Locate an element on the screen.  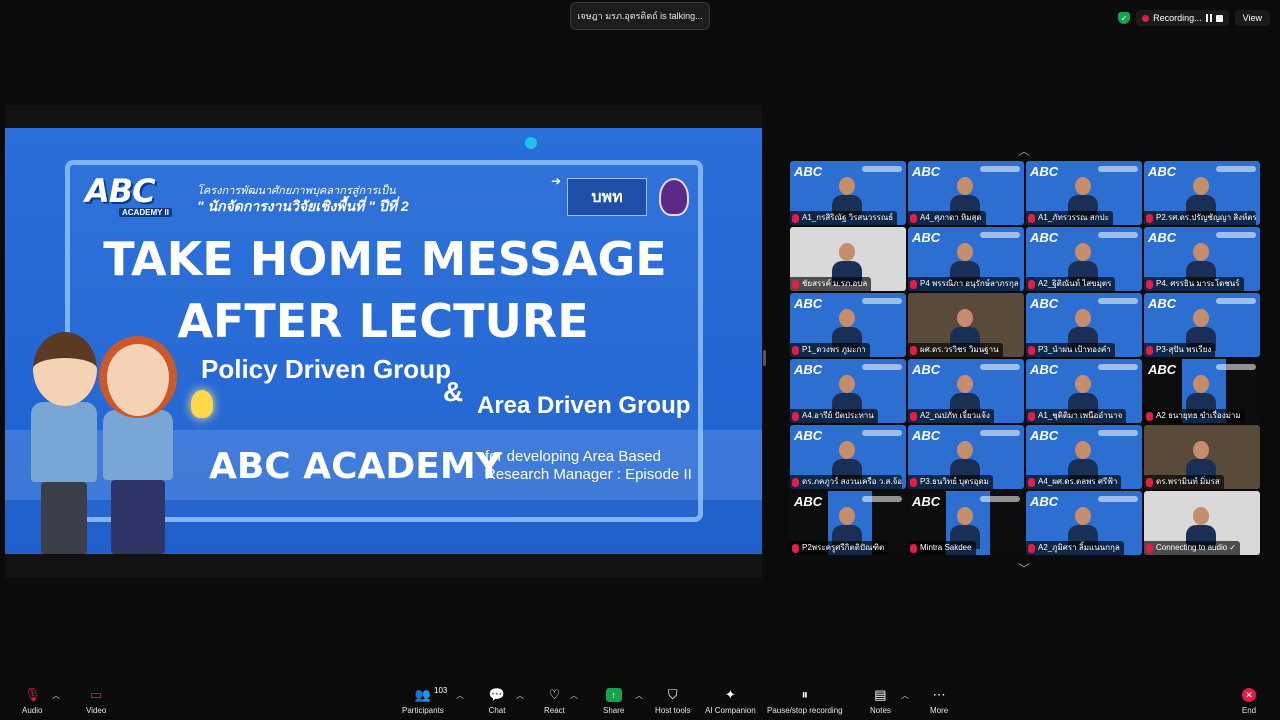
ai-companion-label: AI Companion is located at coordinates (730, 710).